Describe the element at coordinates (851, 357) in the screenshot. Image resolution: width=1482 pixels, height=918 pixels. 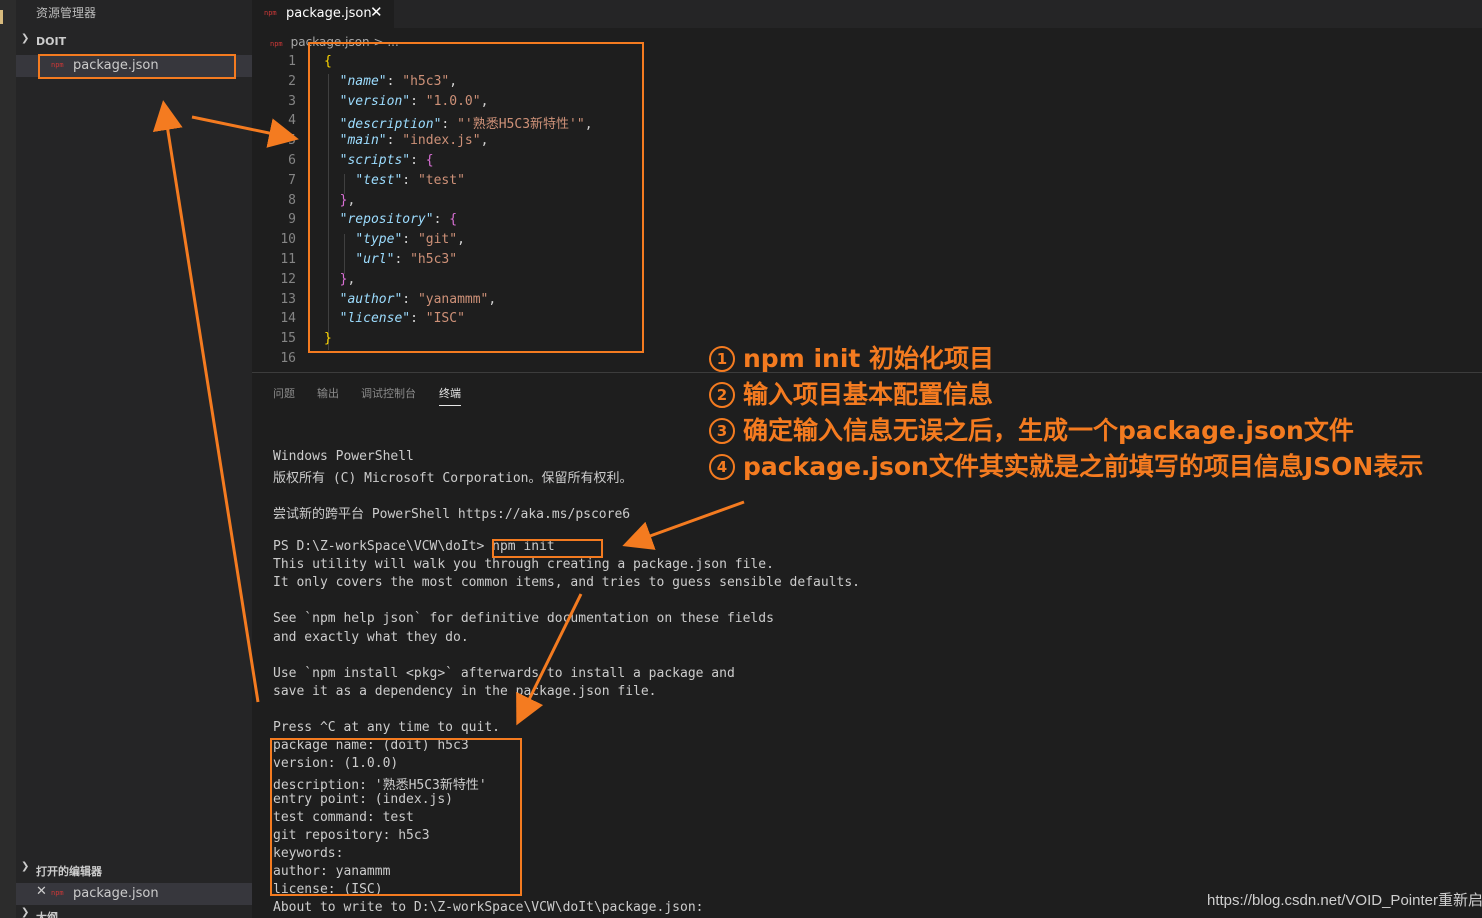
I see `annotation-step-1: 1 npm init 初始化项目` at that location.